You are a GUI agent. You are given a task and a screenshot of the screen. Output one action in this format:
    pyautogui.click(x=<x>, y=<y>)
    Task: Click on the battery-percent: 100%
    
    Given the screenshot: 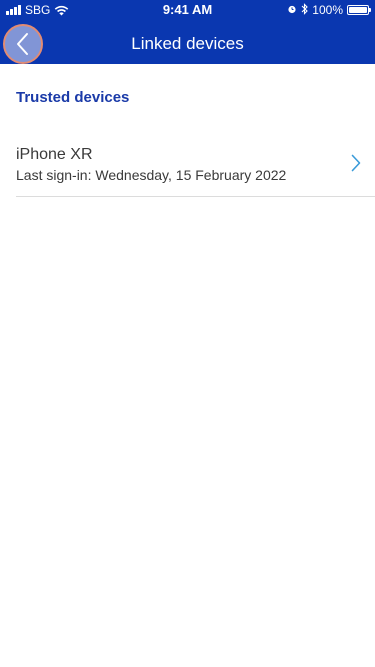 What is the action you would take?
    pyautogui.click(x=327, y=10)
    